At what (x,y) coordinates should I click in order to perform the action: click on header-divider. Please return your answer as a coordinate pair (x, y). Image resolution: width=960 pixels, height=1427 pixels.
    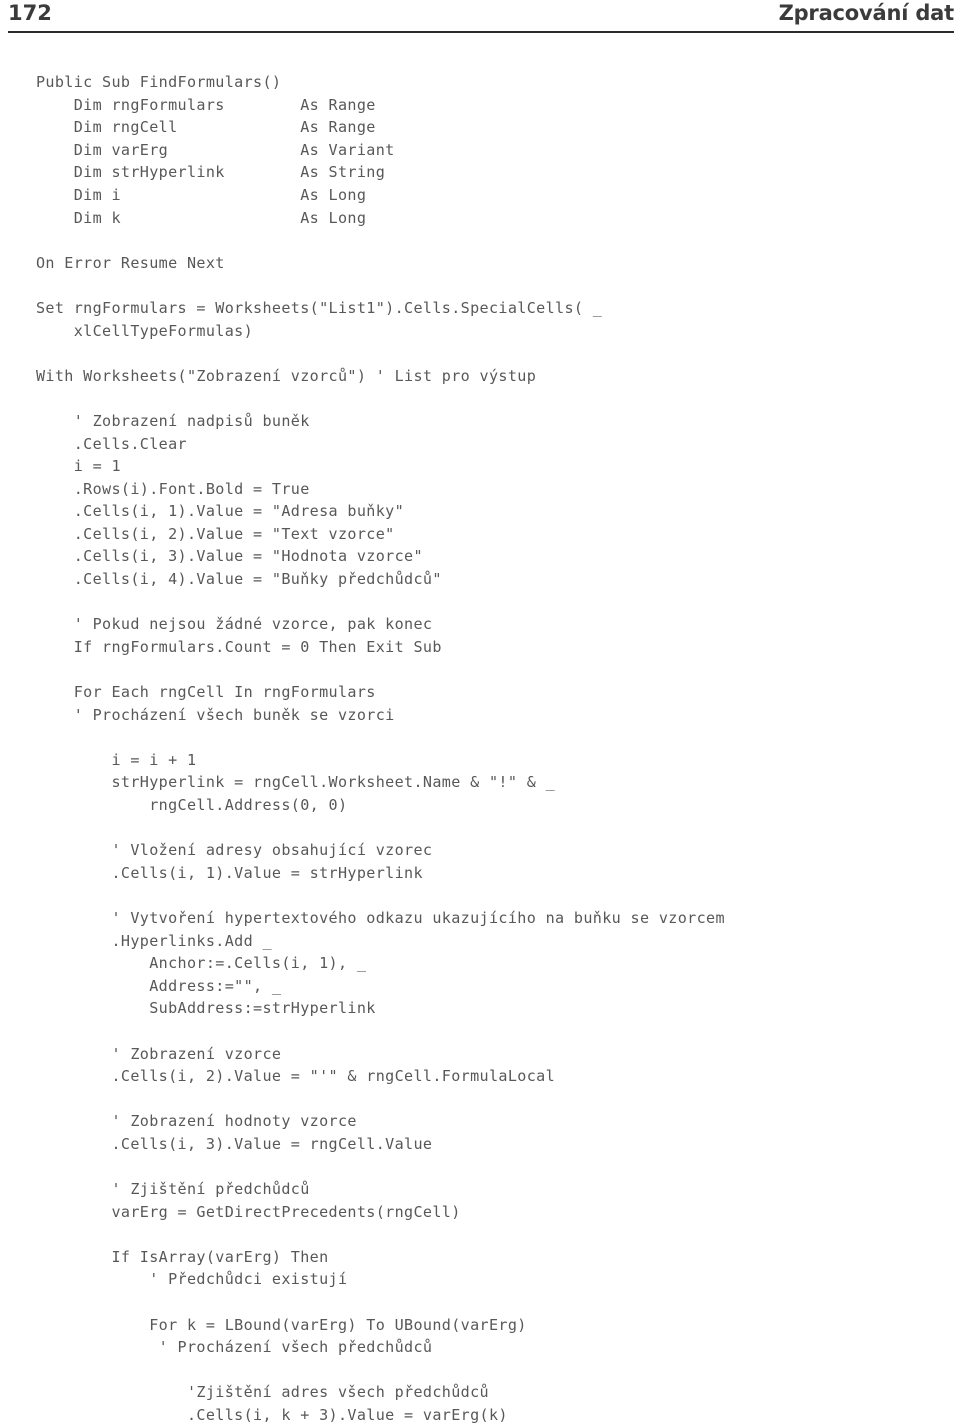
    Looking at the image, I should click on (481, 32).